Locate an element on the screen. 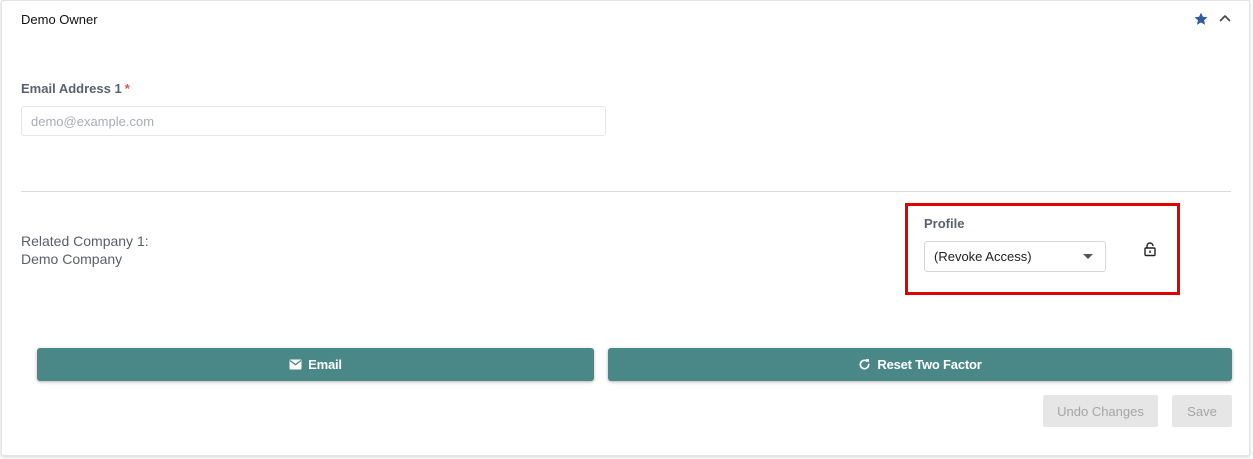 This screenshot has height=459, width=1253. profile-selected-value: (Revoke Access) is located at coordinates (983, 256).